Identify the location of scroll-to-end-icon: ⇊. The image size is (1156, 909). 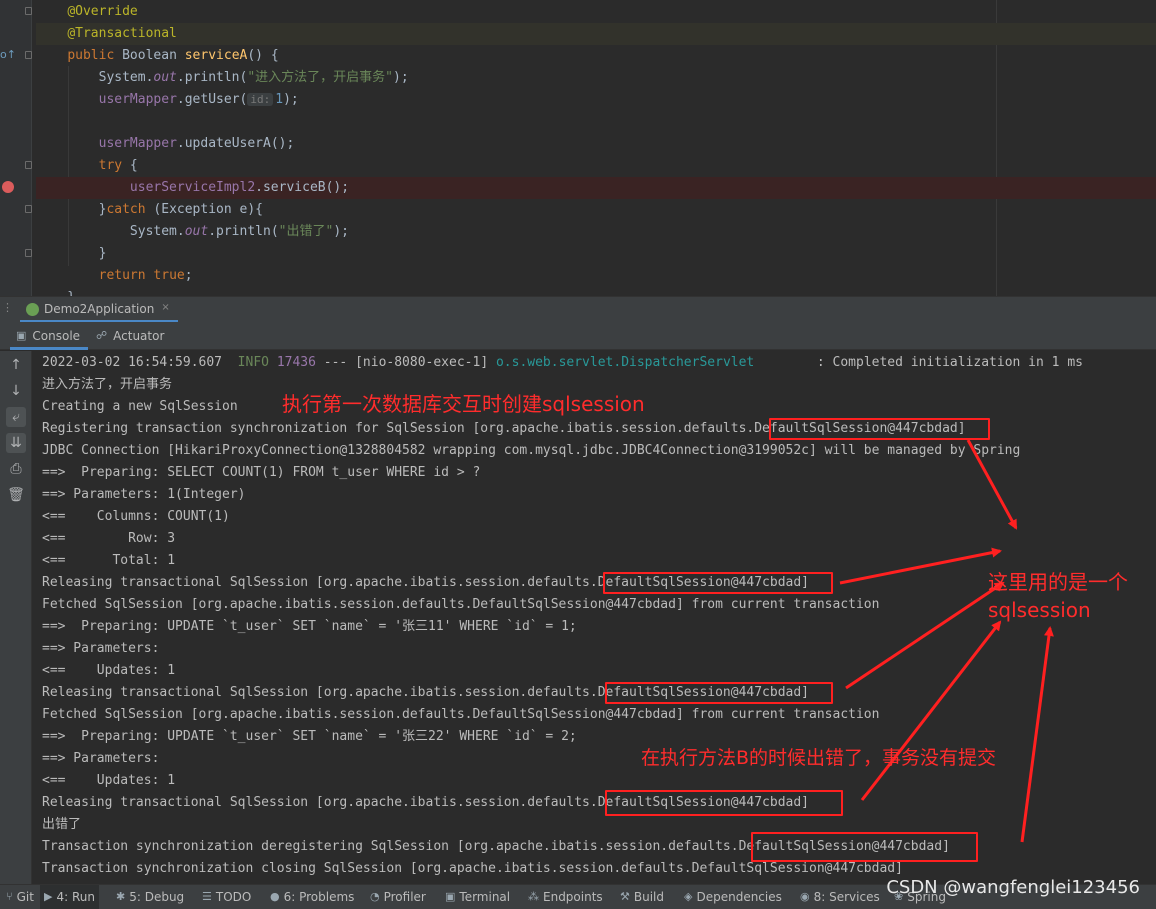
(16, 443).